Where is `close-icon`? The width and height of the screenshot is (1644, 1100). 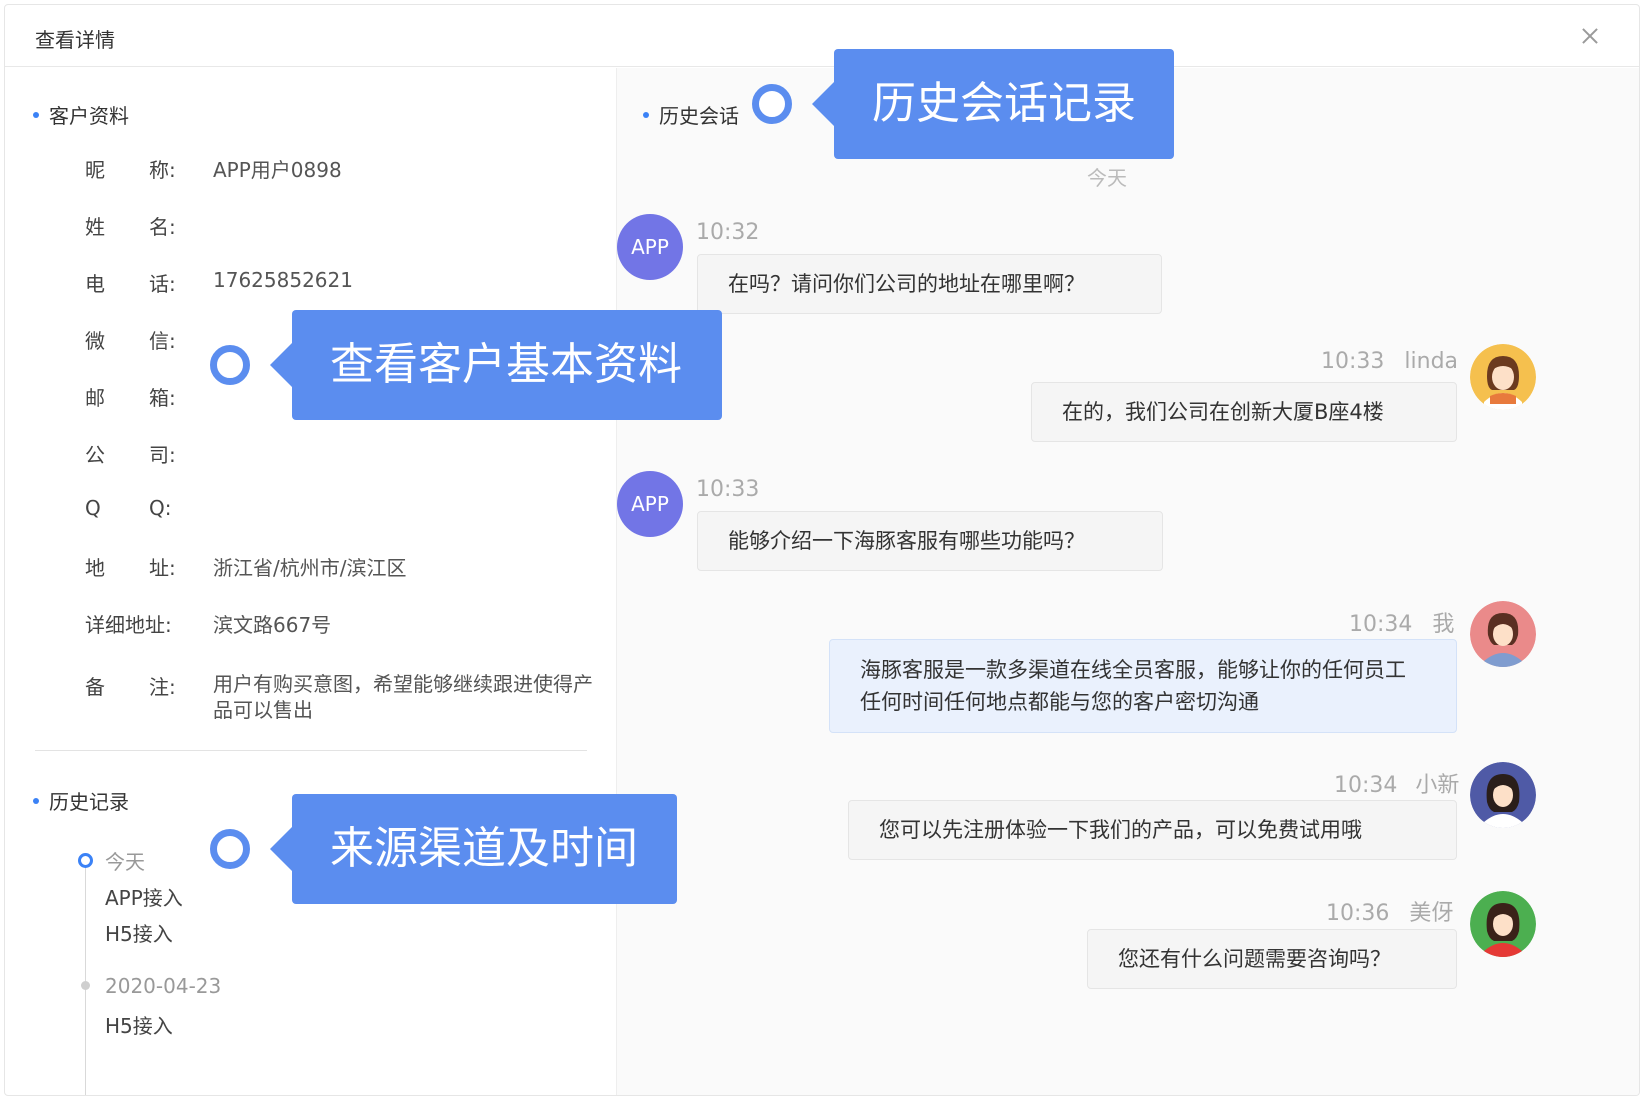 close-icon is located at coordinates (1590, 36).